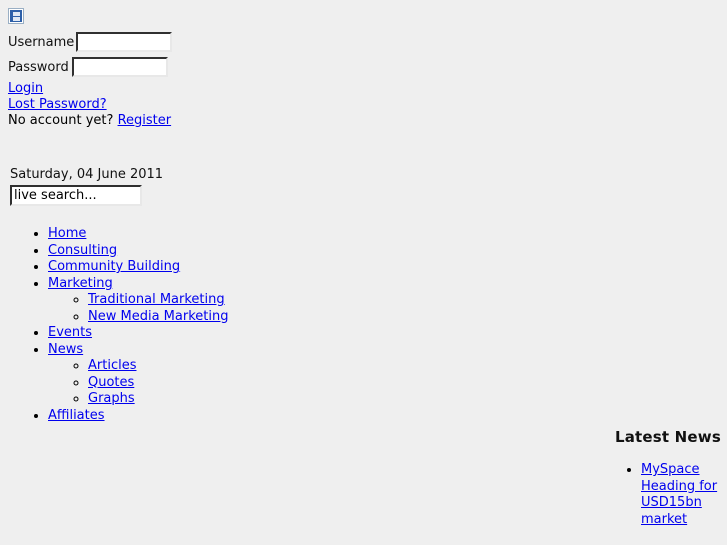 The width and height of the screenshot is (727, 545). I want to click on submenu-item: Quotes, so click(403, 383).